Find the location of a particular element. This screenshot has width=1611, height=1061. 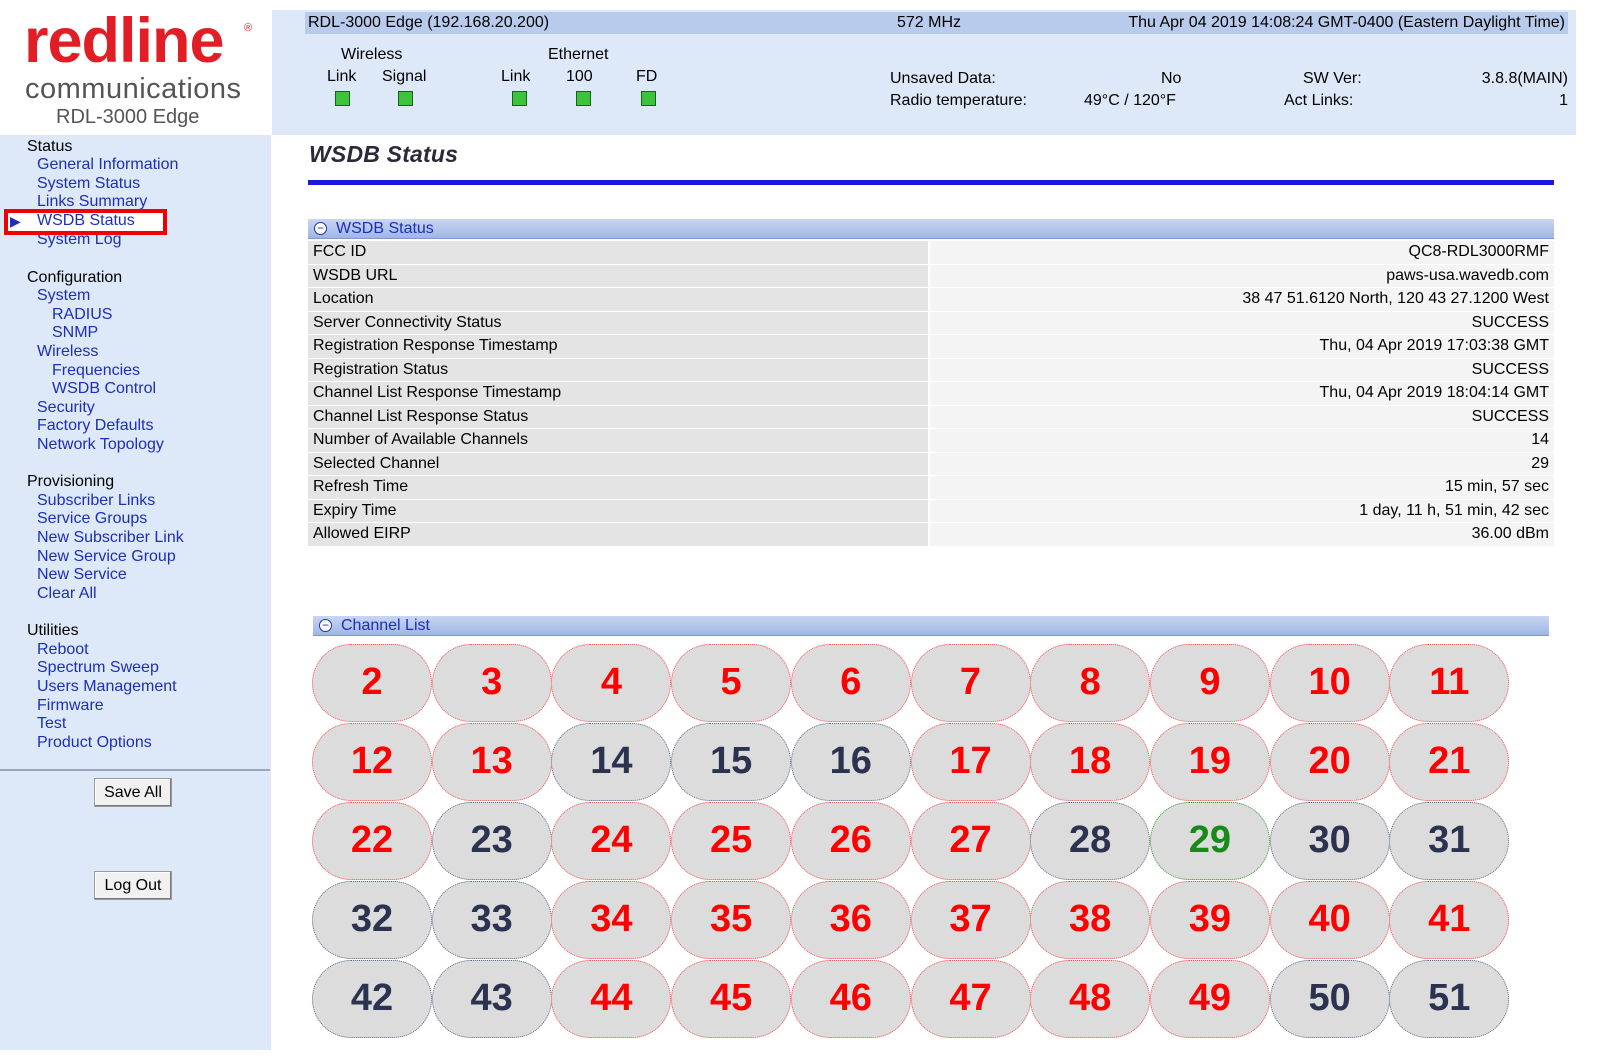

sw-version-label: SW Ver: is located at coordinates (1332, 78).